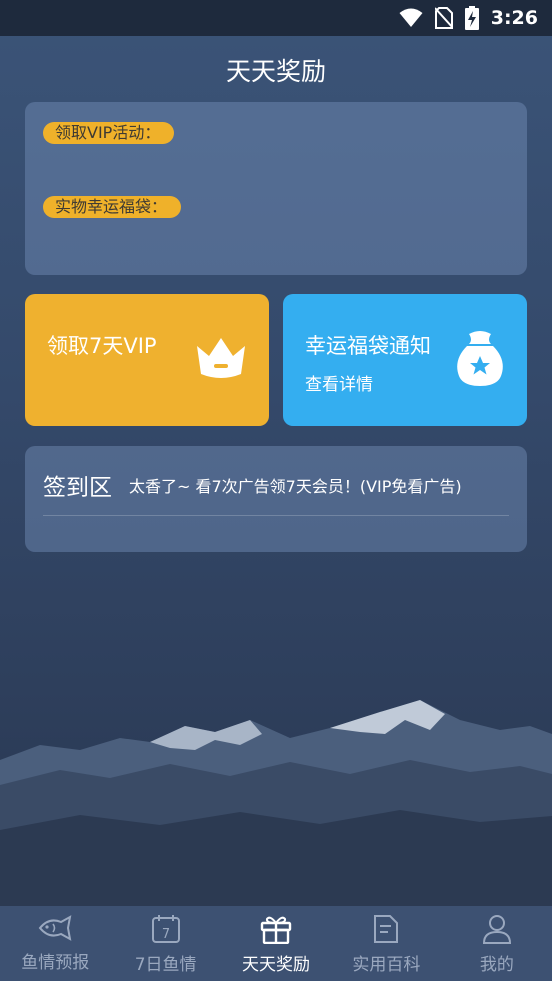 This screenshot has height=981, width=552. I want to click on lucky-bag-title: 幸运福袋通知, so click(368, 346).